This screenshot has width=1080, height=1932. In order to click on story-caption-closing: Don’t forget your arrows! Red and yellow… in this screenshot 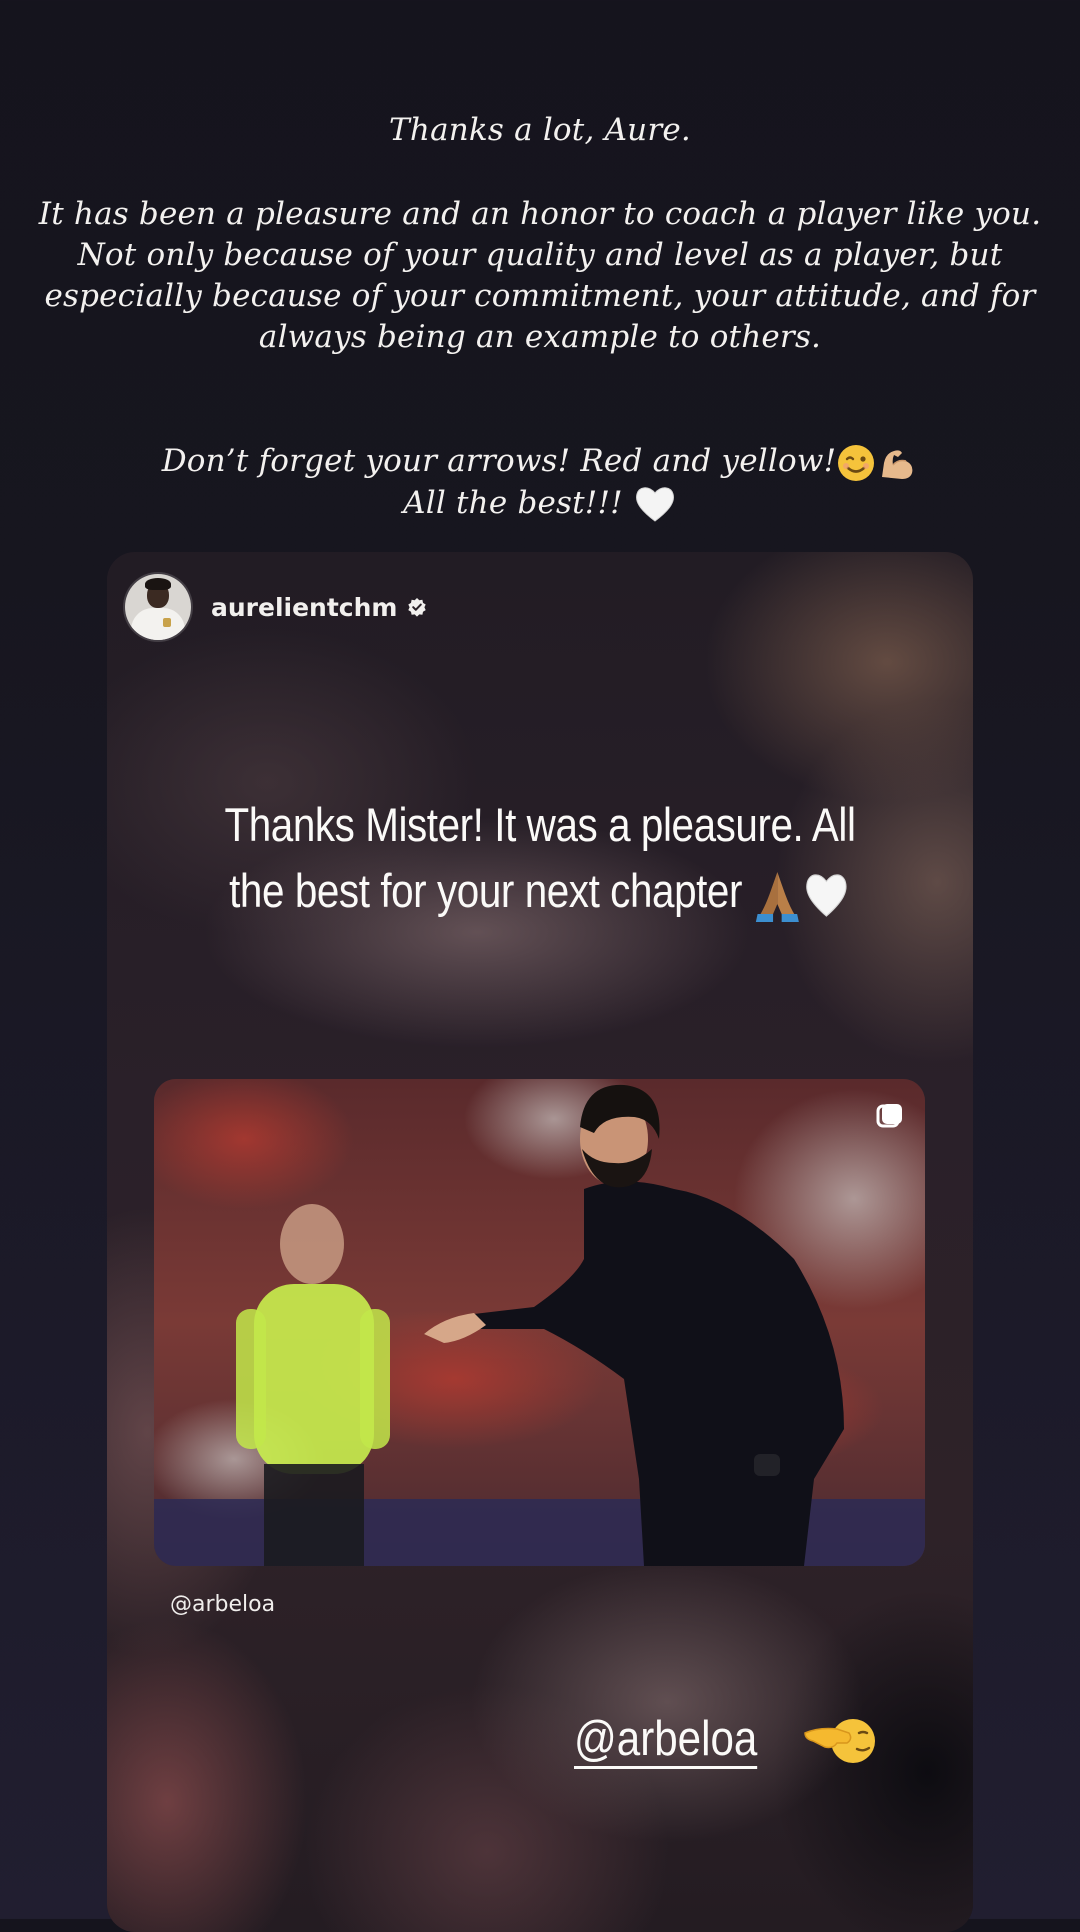, I will do `click(540, 483)`.